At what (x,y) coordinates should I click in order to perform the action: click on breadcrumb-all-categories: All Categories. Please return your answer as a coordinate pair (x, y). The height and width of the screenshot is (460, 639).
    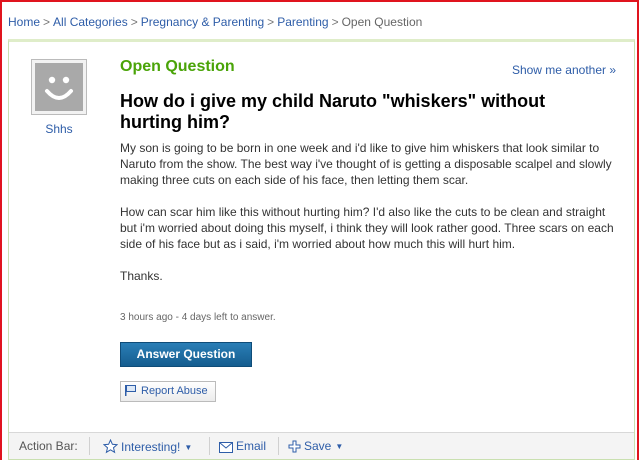
    Looking at the image, I should click on (90, 22).